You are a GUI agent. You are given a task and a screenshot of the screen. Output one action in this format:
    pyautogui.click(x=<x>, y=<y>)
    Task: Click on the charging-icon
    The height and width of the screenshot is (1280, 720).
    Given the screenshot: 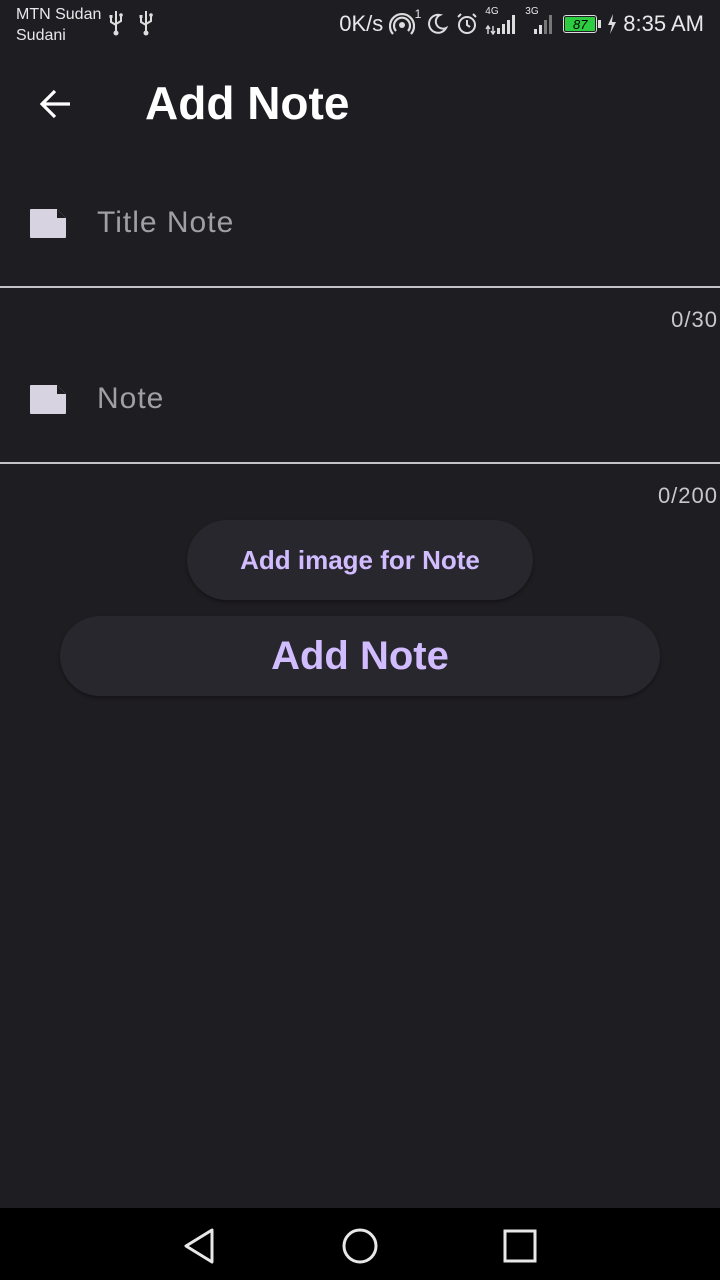 What is the action you would take?
    pyautogui.click(x=612, y=24)
    